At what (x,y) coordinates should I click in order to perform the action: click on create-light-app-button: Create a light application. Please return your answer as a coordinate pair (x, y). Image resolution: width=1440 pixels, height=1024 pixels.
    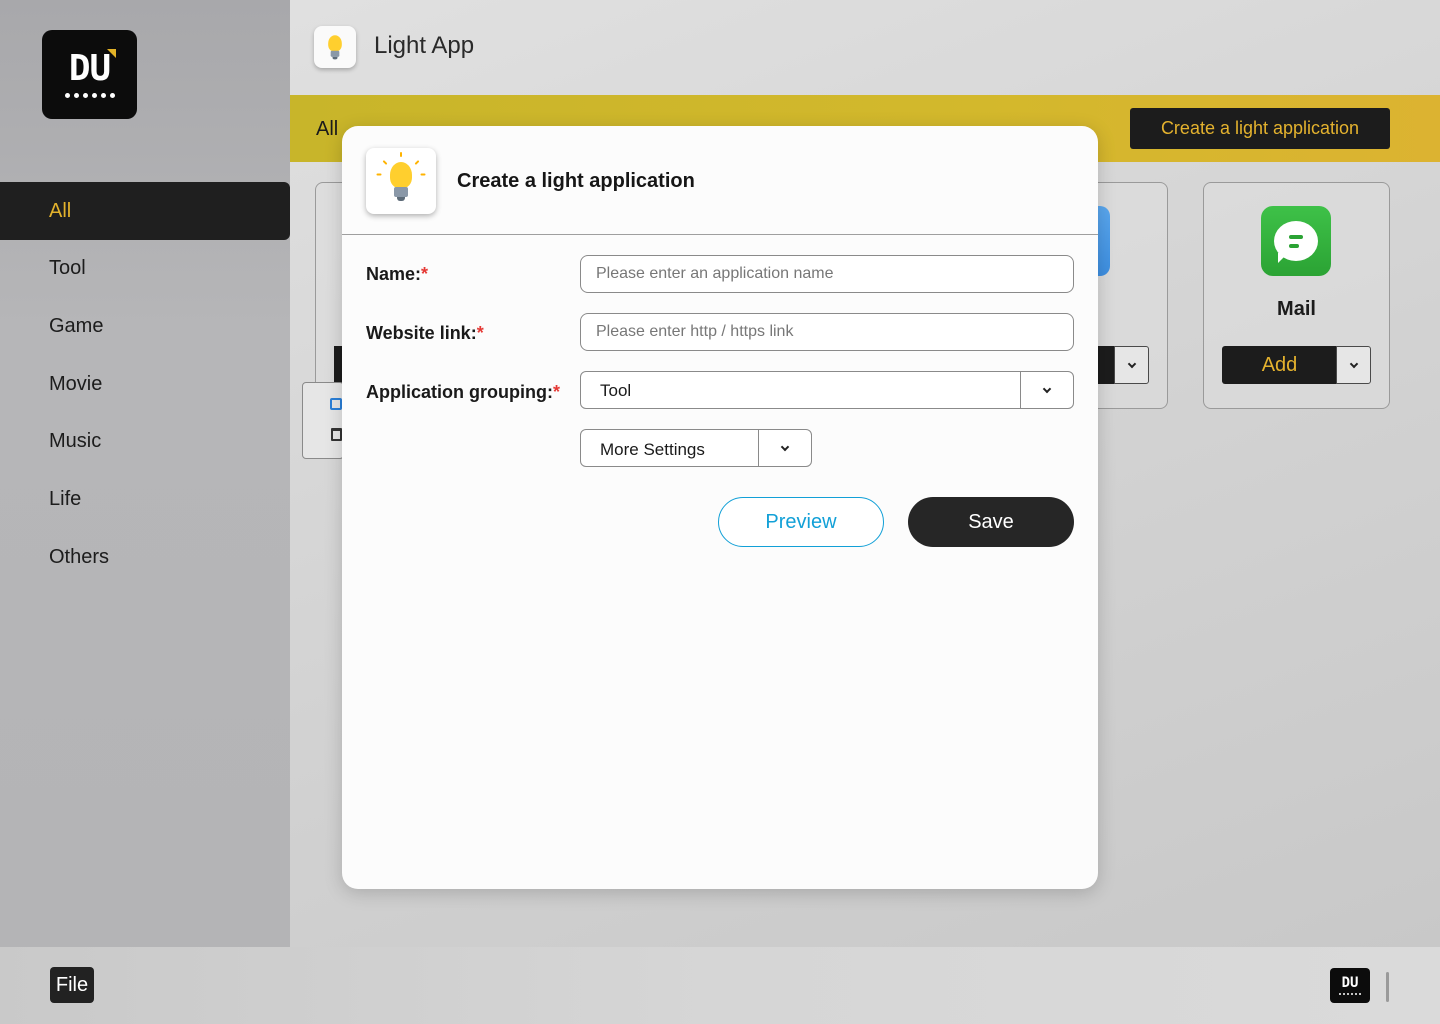
    Looking at the image, I should click on (1260, 128).